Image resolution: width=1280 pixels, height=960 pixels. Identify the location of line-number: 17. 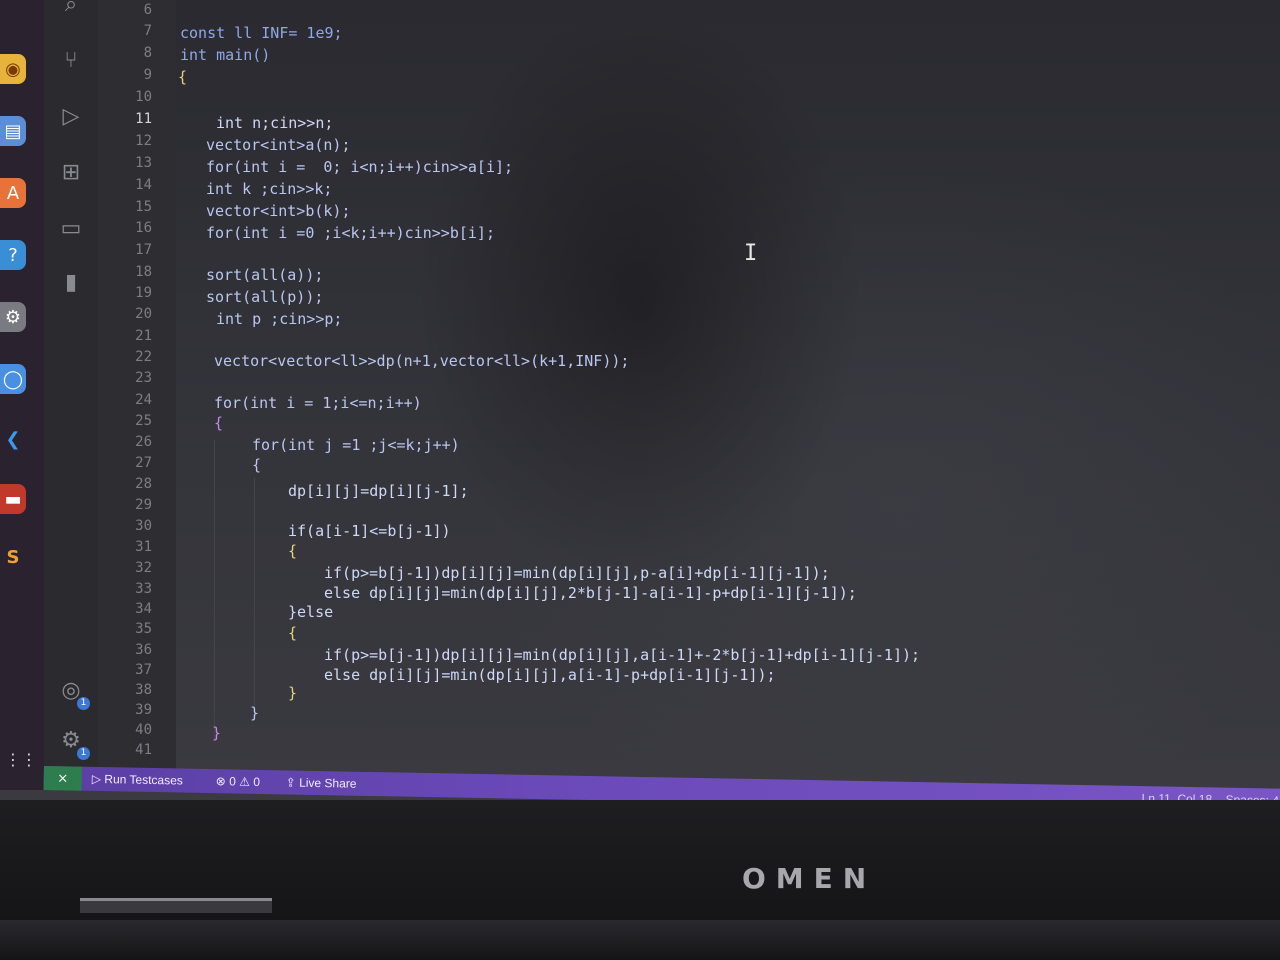
(143, 250).